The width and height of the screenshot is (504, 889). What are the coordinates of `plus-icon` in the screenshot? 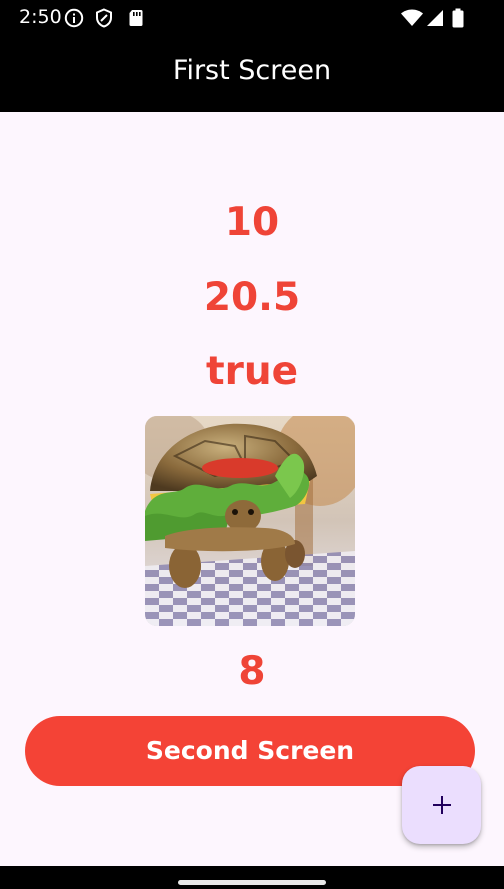 It's located at (441, 805).